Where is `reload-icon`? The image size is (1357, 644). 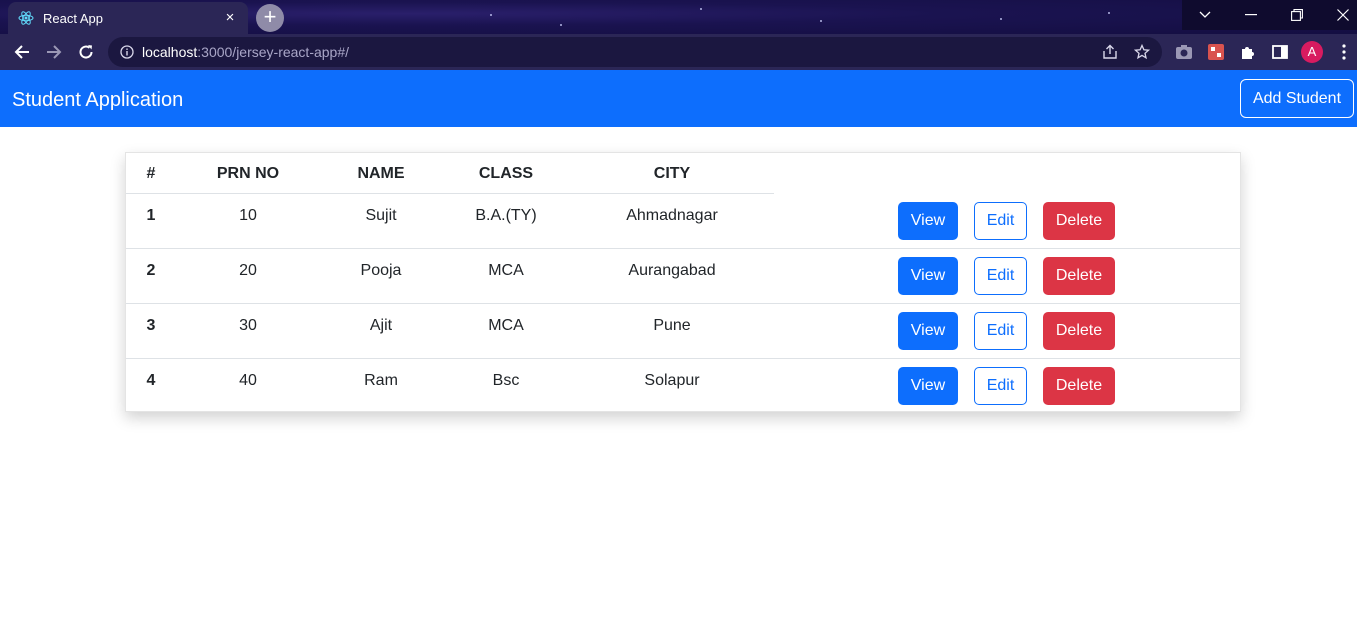 reload-icon is located at coordinates (86, 52).